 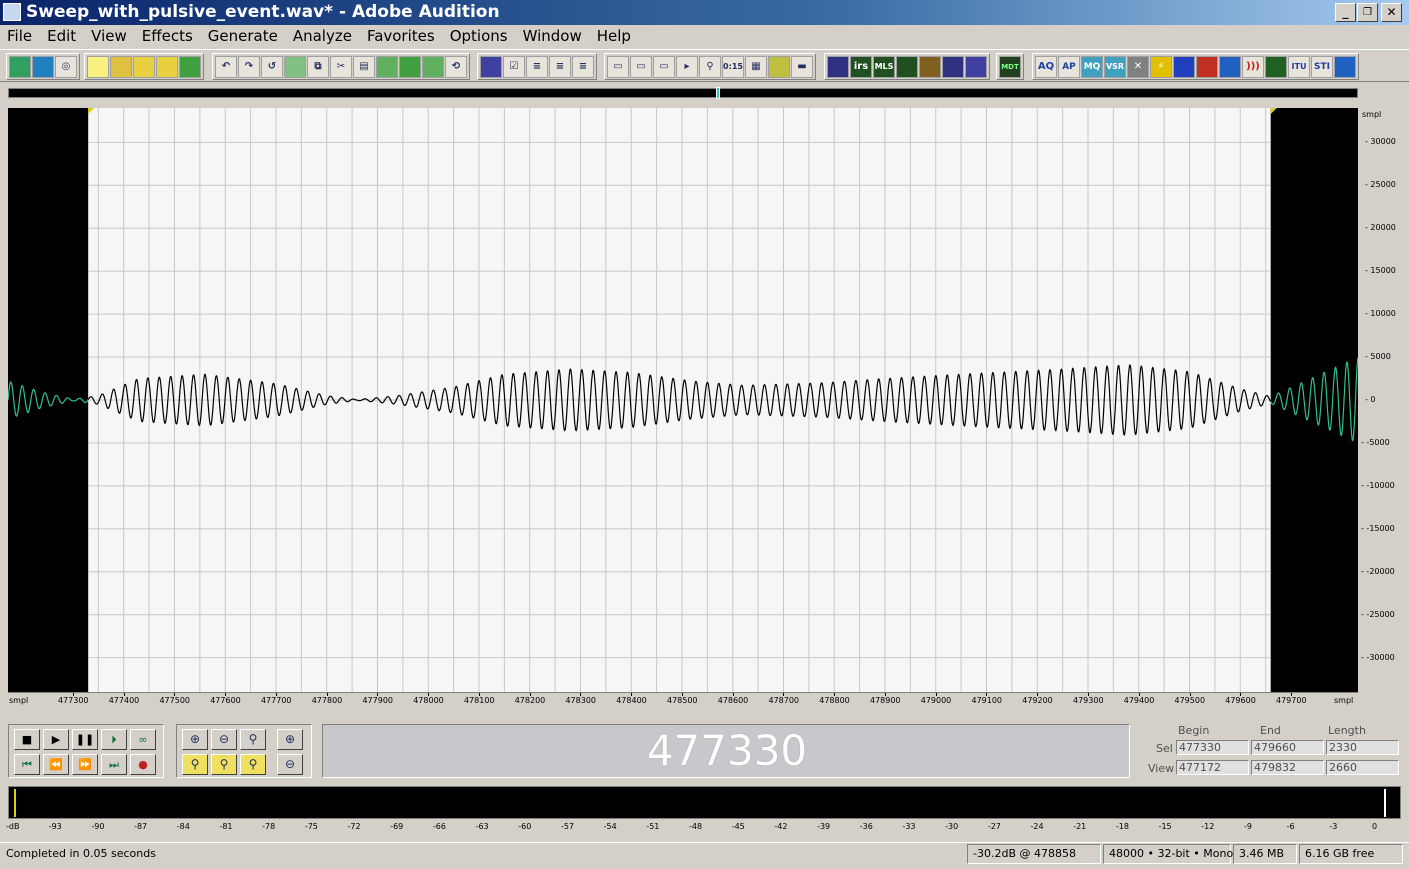 What do you see at coordinates (56, 739) in the screenshot?
I see `play-icon: ▶` at bounding box center [56, 739].